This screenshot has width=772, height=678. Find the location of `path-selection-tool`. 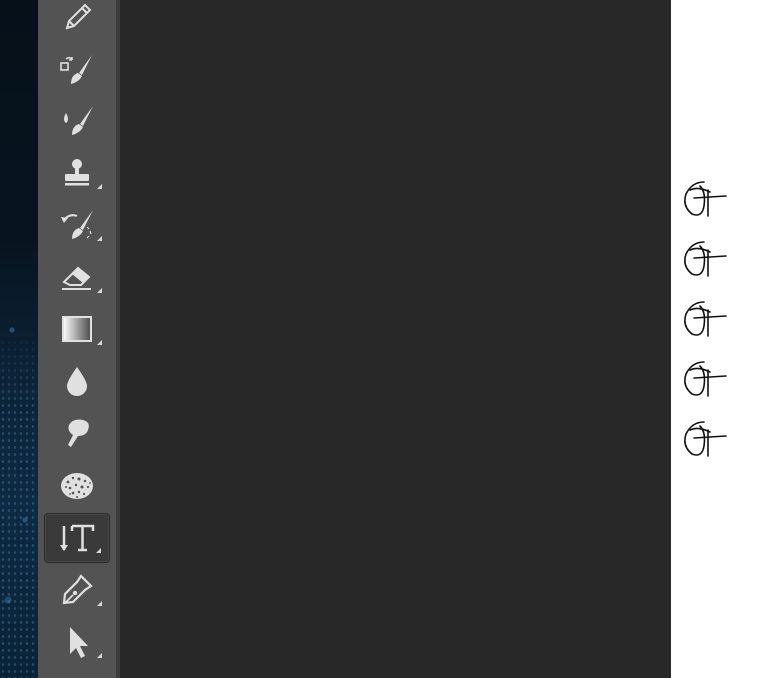

path-selection-tool is located at coordinates (77, 642).